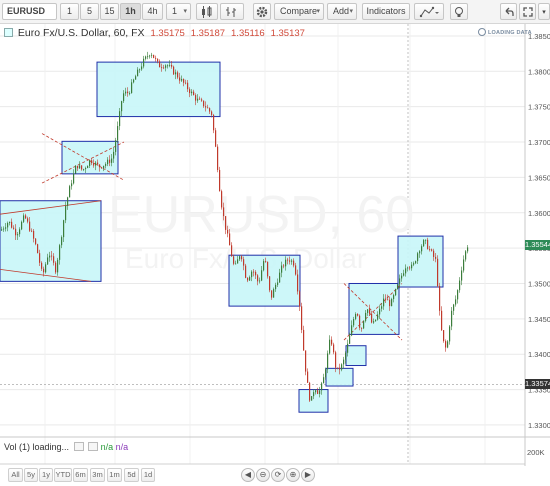 This screenshot has width=550, height=486. What do you see at coordinates (93, 446) in the screenshot?
I see `volume-close-button` at bounding box center [93, 446].